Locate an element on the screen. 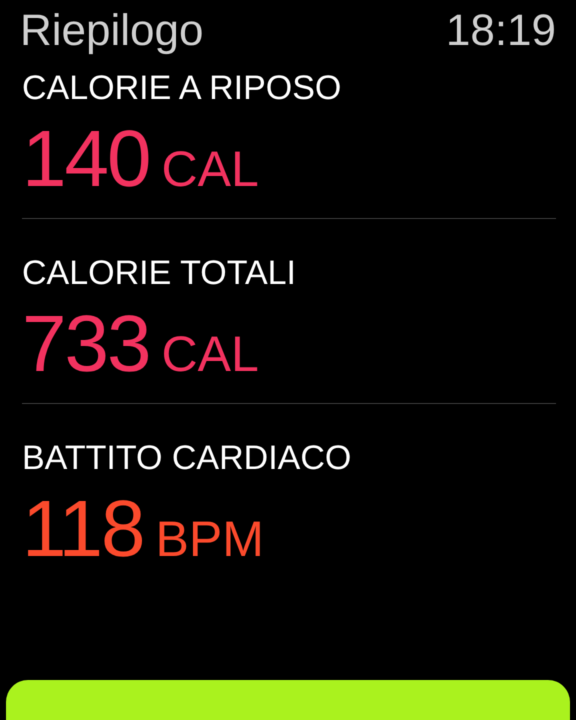  screen-title: Riepilogo is located at coordinates (112, 31).